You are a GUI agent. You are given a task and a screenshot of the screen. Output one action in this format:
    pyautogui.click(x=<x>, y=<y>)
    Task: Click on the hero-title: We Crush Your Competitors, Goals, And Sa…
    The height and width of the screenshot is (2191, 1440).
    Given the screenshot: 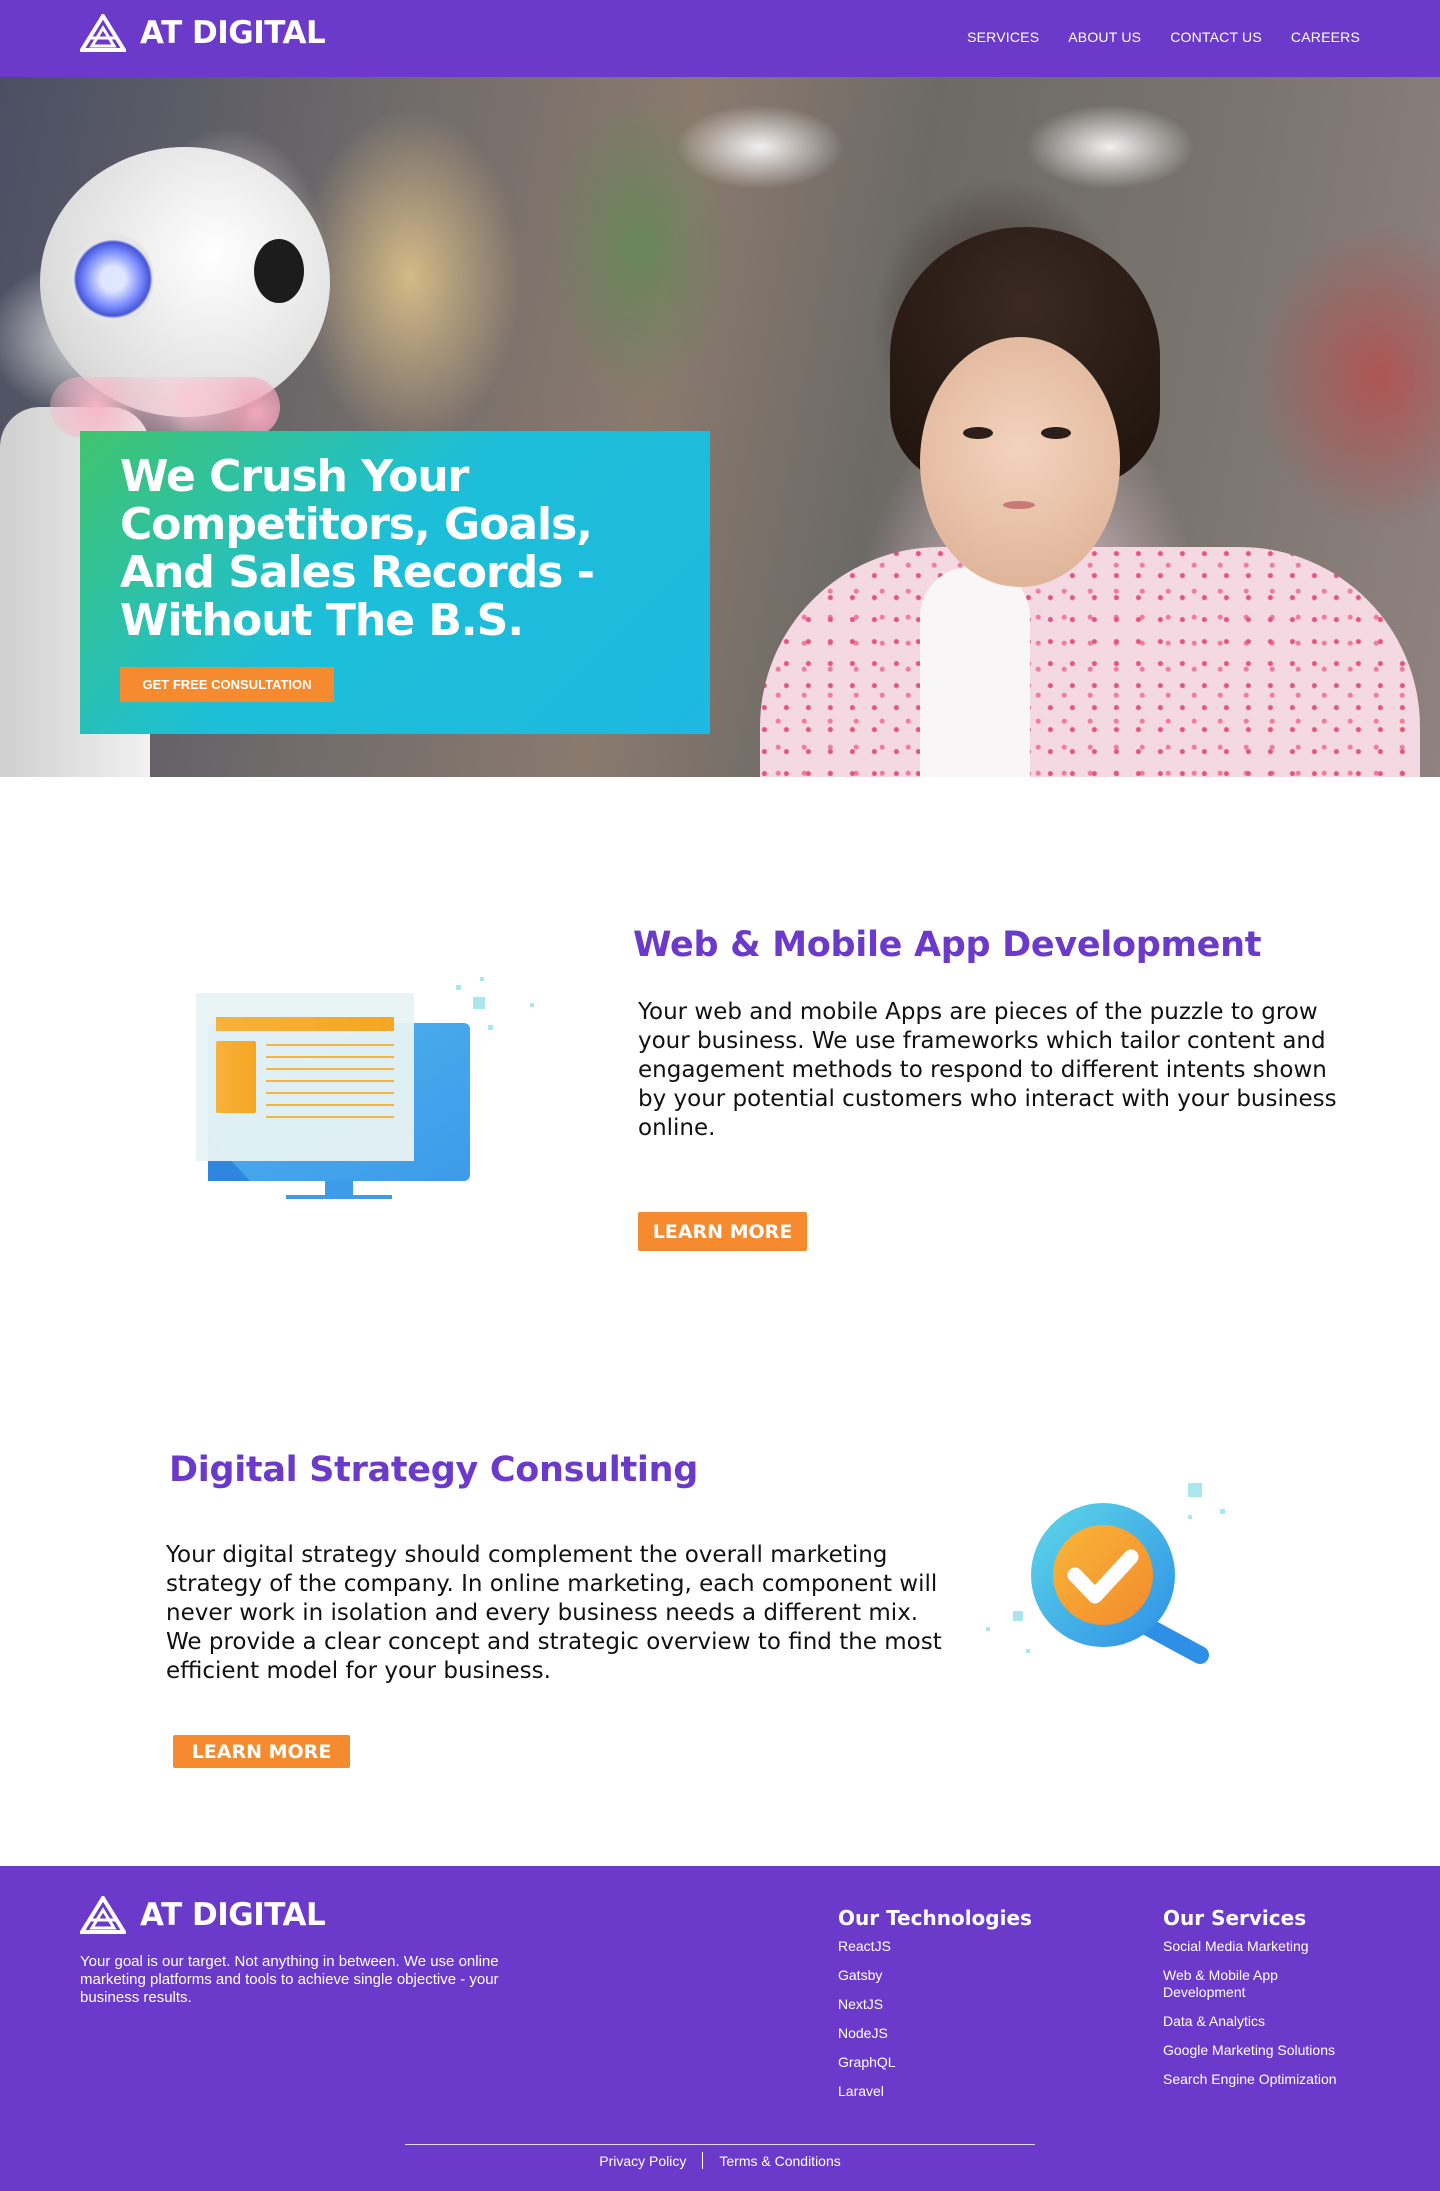 What is the action you would take?
    pyautogui.click(x=357, y=548)
    